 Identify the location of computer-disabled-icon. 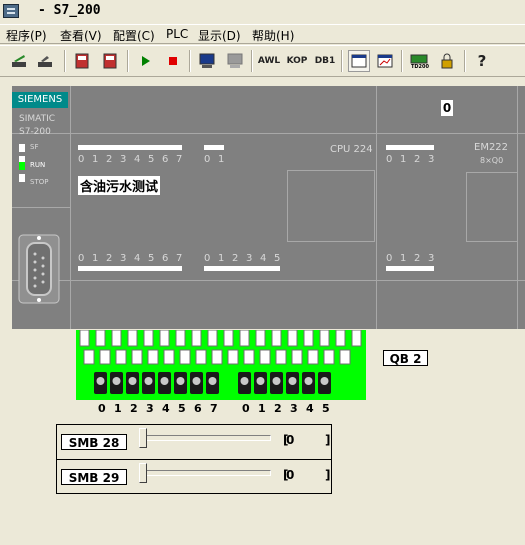
(235, 60).